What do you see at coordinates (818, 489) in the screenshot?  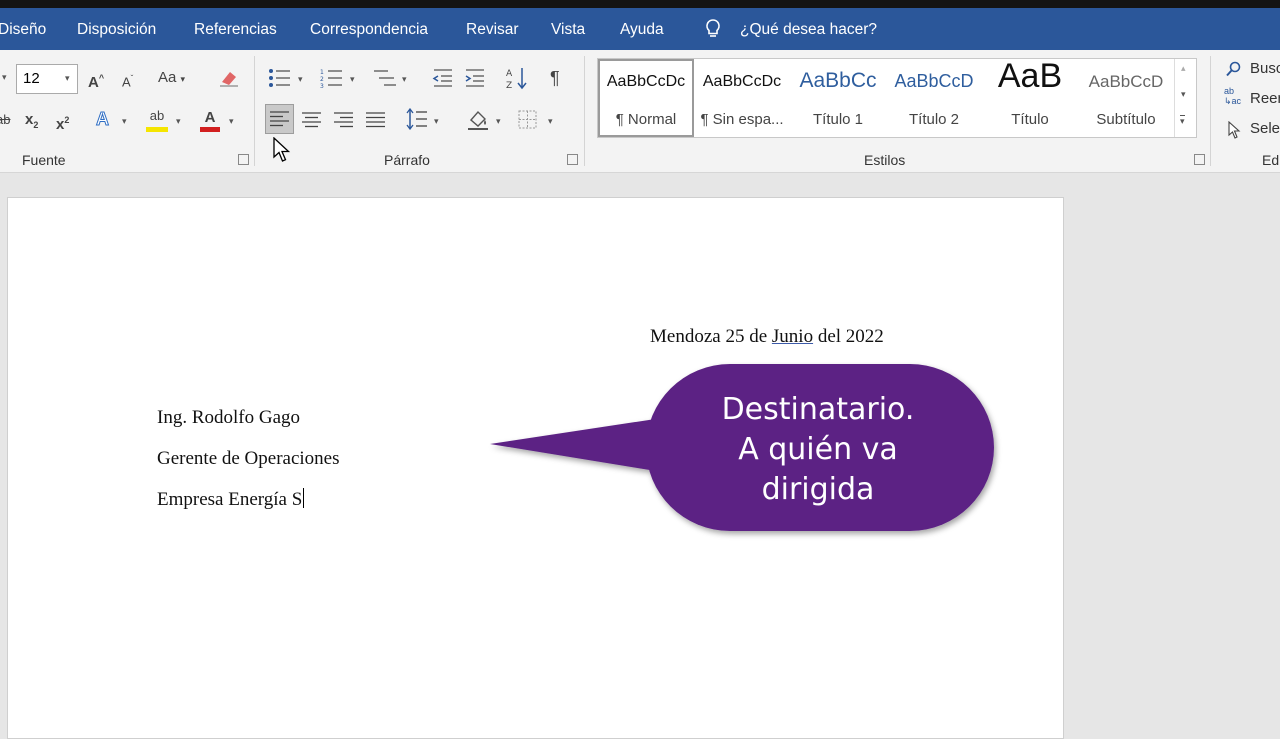 I see `callout-line-3: dirigida` at bounding box center [818, 489].